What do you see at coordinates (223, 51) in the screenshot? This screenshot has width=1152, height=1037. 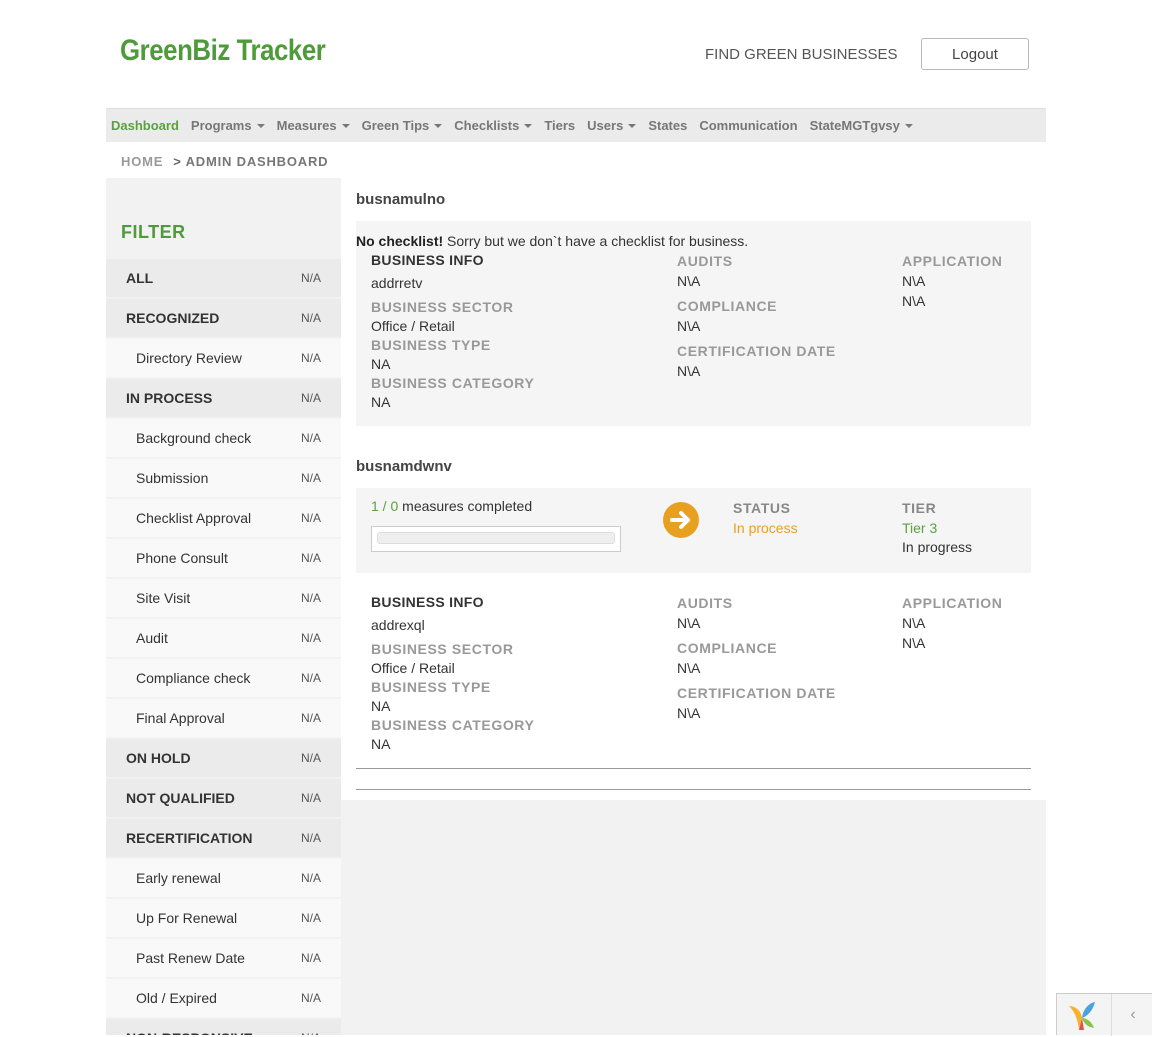 I see `site-logo: GreenBiz Tracker` at bounding box center [223, 51].